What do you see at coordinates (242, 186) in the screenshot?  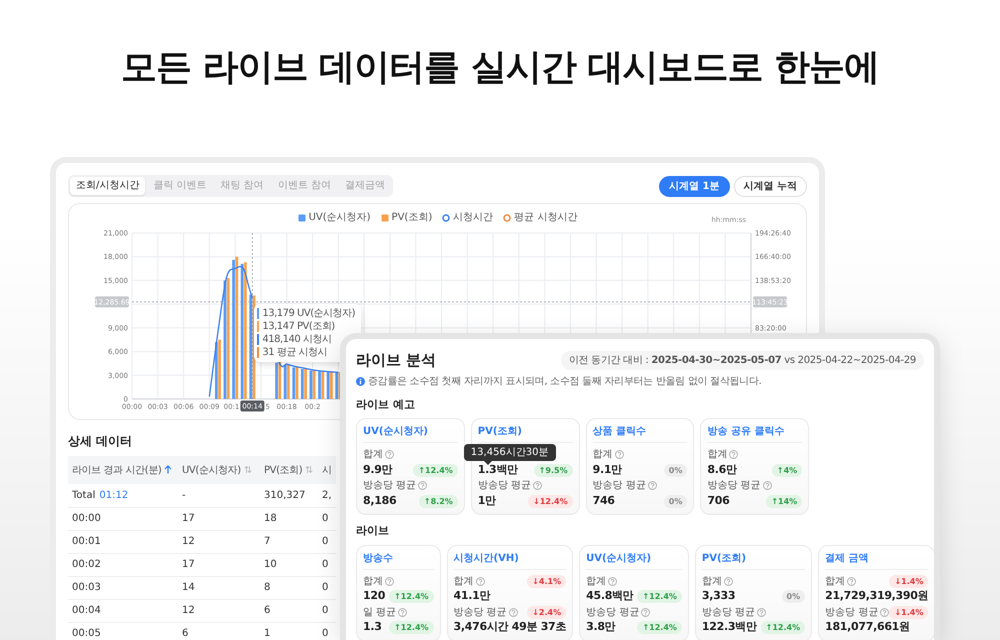 I see `tab: 채팅 참여` at bounding box center [242, 186].